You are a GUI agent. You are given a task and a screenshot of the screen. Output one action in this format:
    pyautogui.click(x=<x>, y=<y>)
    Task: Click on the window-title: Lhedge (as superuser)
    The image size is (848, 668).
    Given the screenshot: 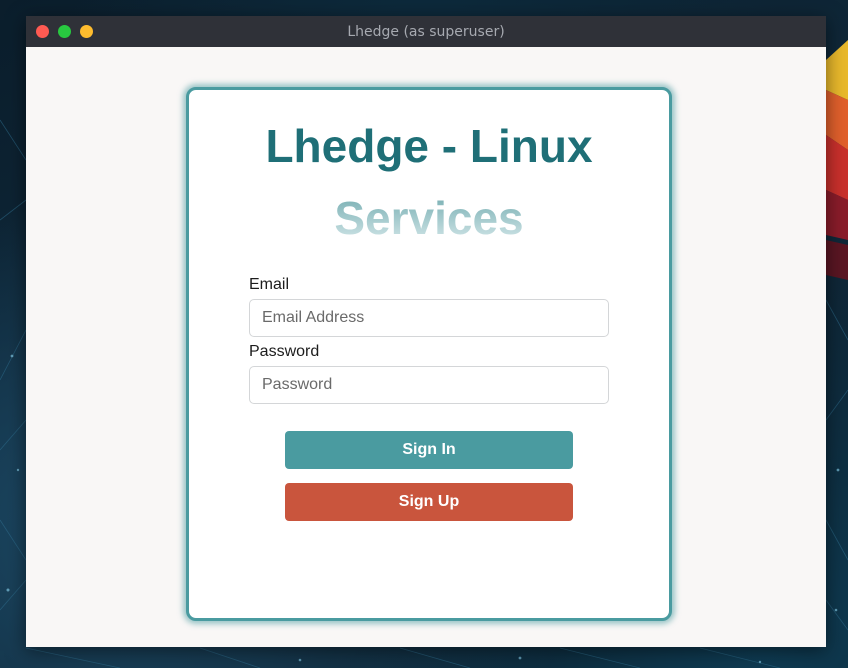 What is the action you would take?
    pyautogui.click(x=426, y=31)
    